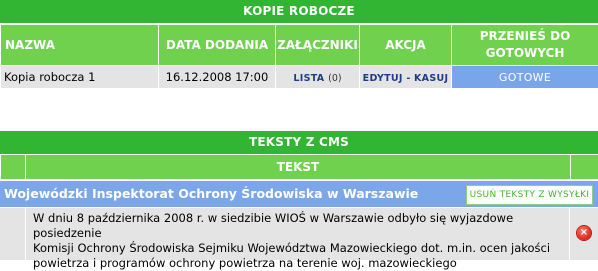  What do you see at coordinates (217, 45) in the screenshot?
I see `column-header-data-dodania: DATA DODANIA` at bounding box center [217, 45].